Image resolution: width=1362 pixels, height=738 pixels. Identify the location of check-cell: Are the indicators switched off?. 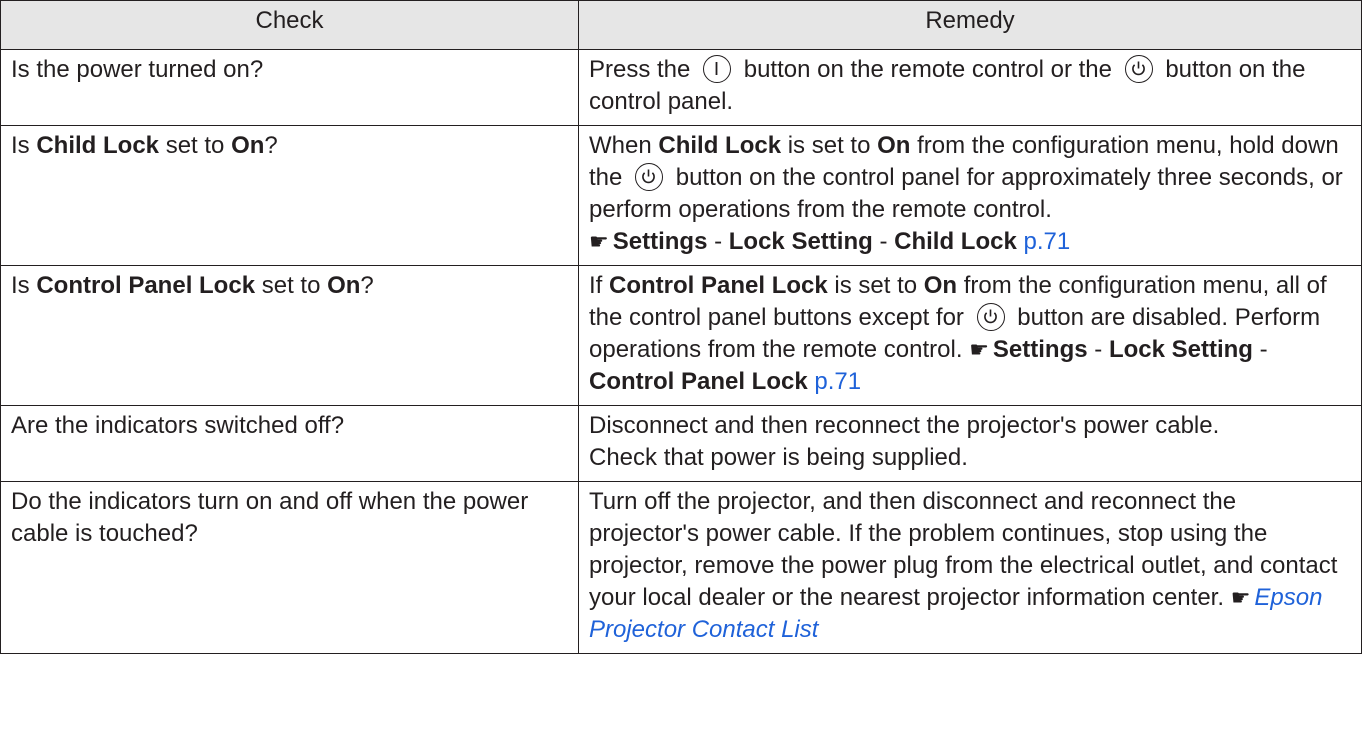
(289, 443).